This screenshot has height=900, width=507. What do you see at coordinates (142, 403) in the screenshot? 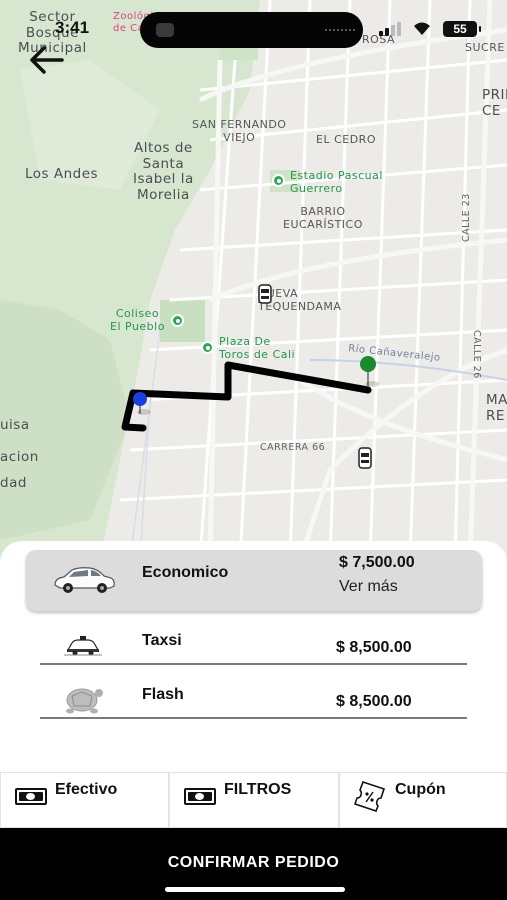
I see `origin-pin-icon` at bounding box center [142, 403].